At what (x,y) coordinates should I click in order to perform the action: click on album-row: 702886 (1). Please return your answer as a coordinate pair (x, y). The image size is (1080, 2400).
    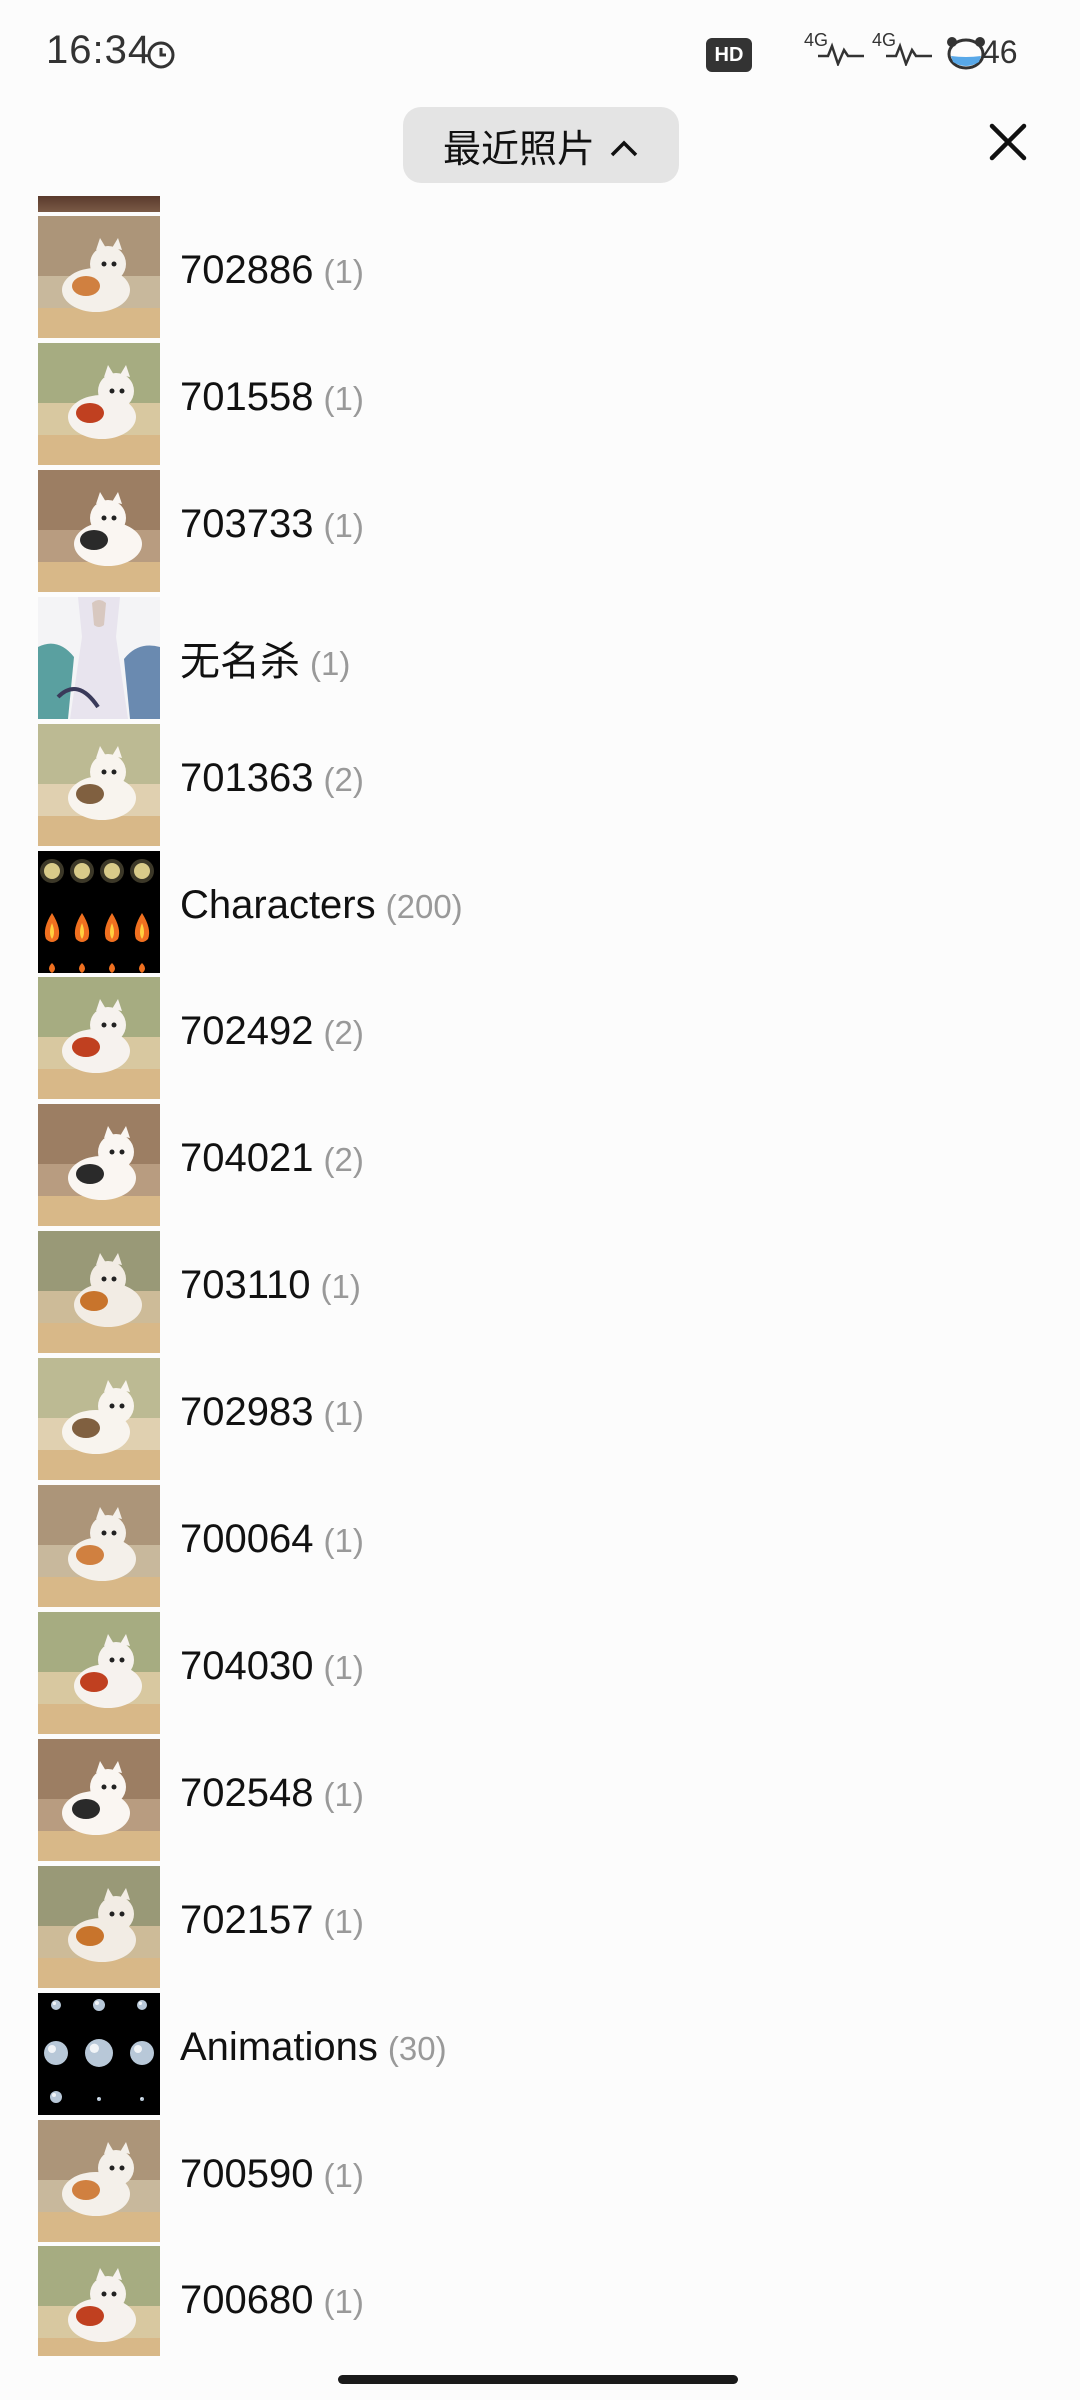
    Looking at the image, I should click on (540, 277).